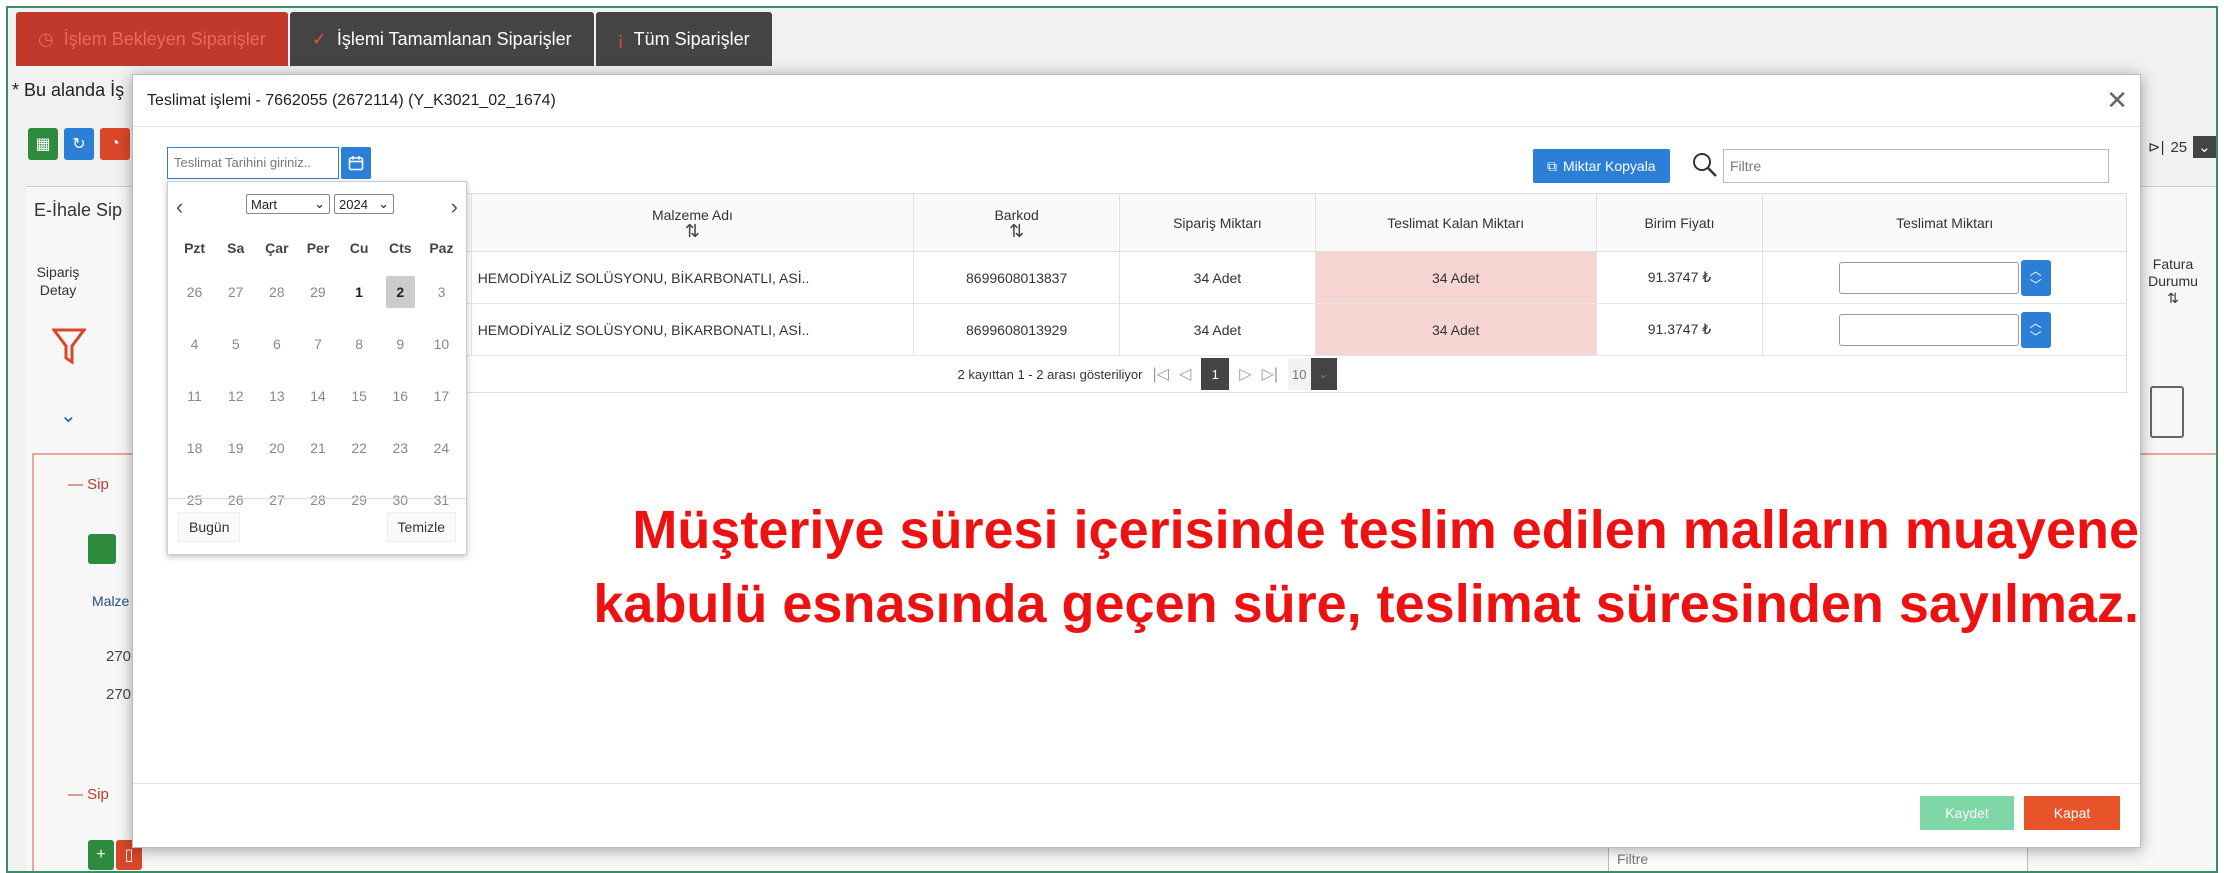 This screenshot has height=873, width=2224. I want to click on check-icon: ✓, so click(319, 38).